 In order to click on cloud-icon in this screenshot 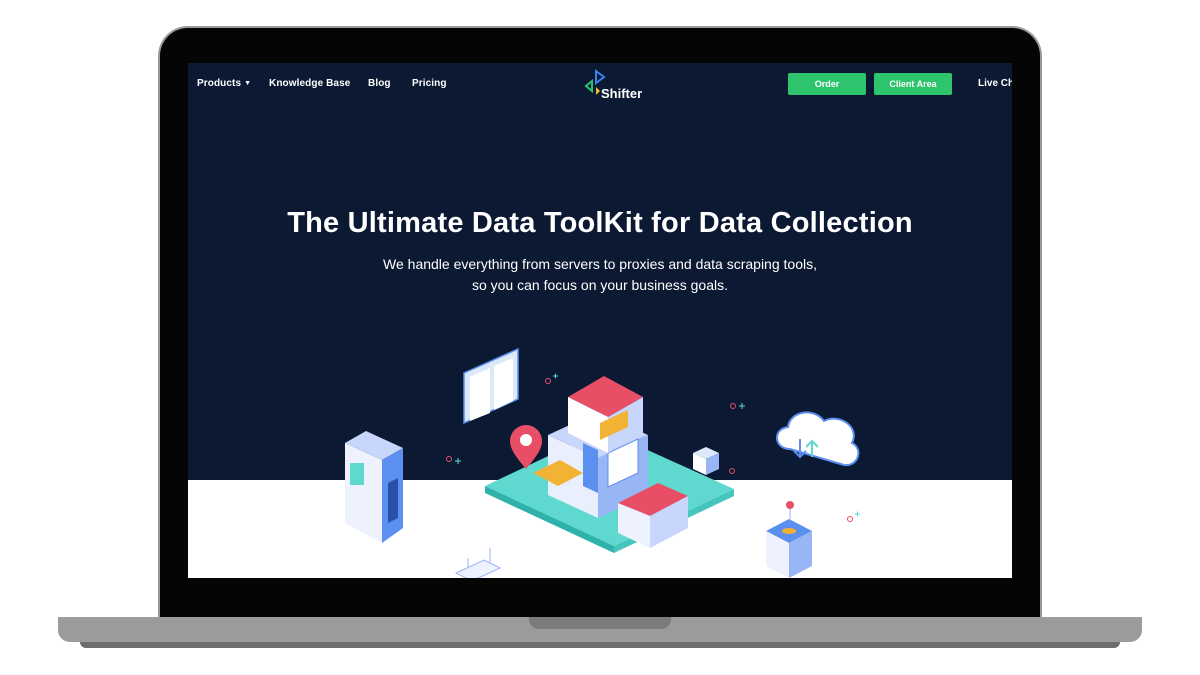, I will do `click(818, 439)`.